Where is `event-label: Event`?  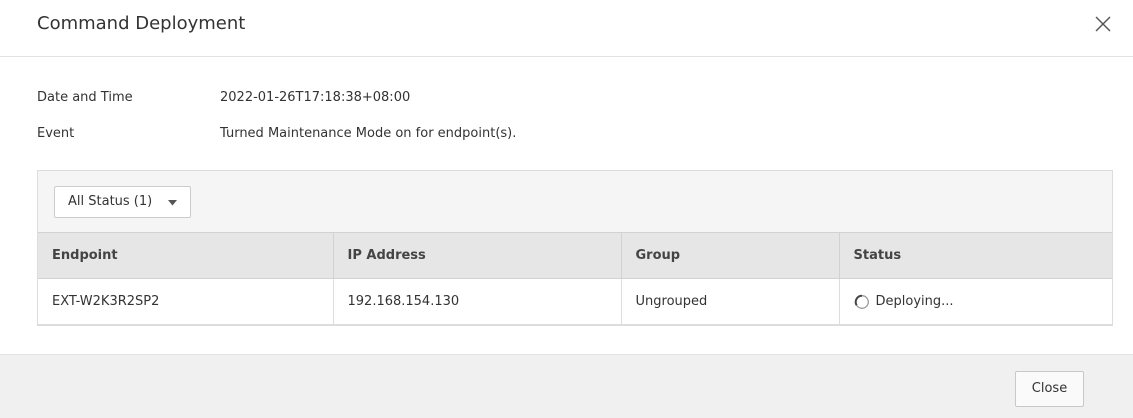 event-label: Event is located at coordinates (56, 133).